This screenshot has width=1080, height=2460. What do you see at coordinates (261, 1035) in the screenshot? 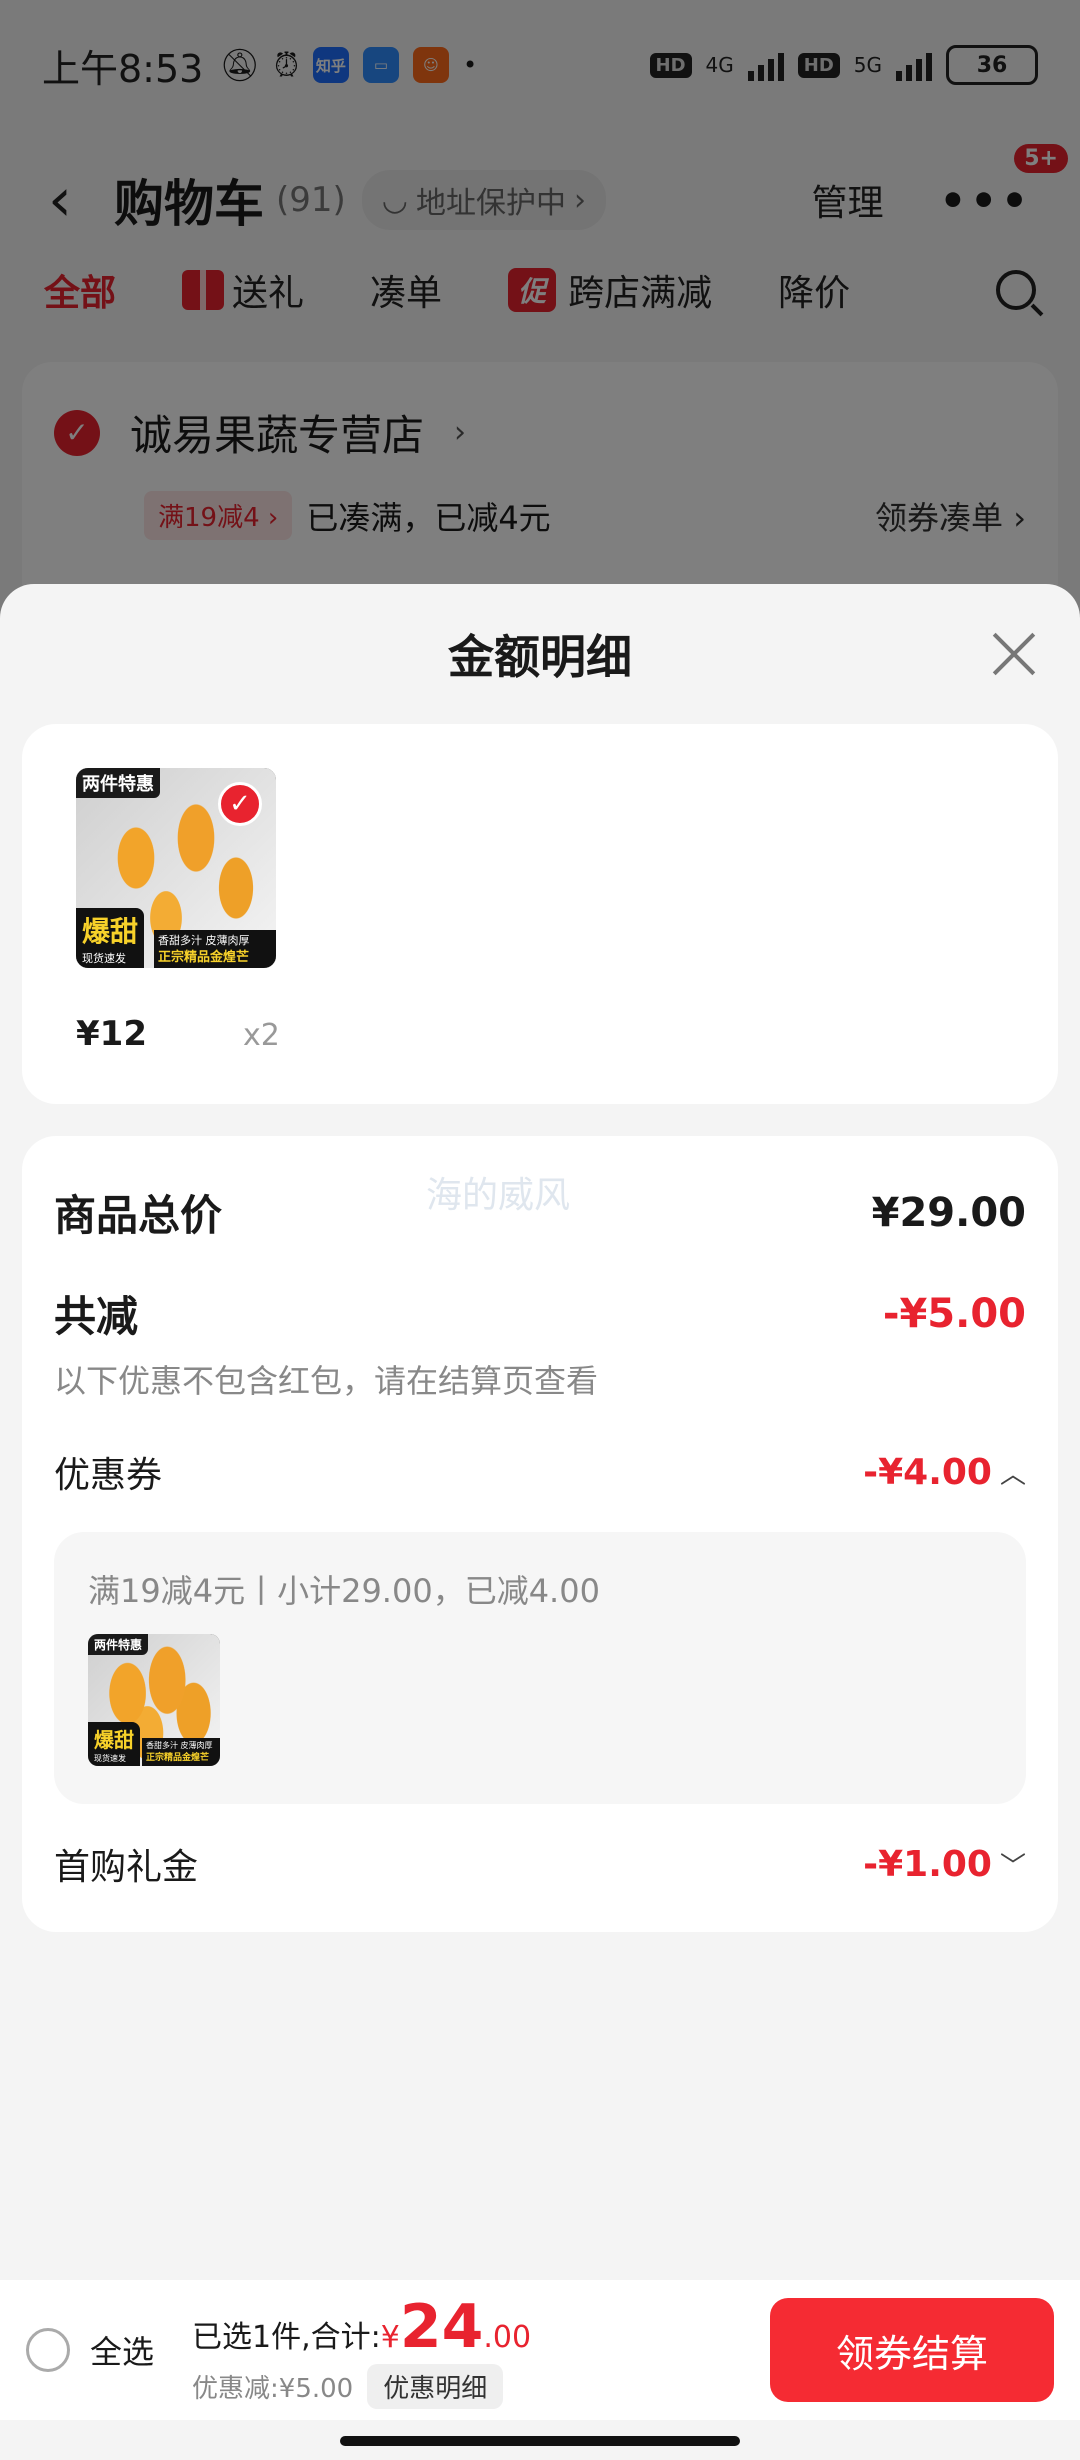
I see `item-quantity: x2` at bounding box center [261, 1035].